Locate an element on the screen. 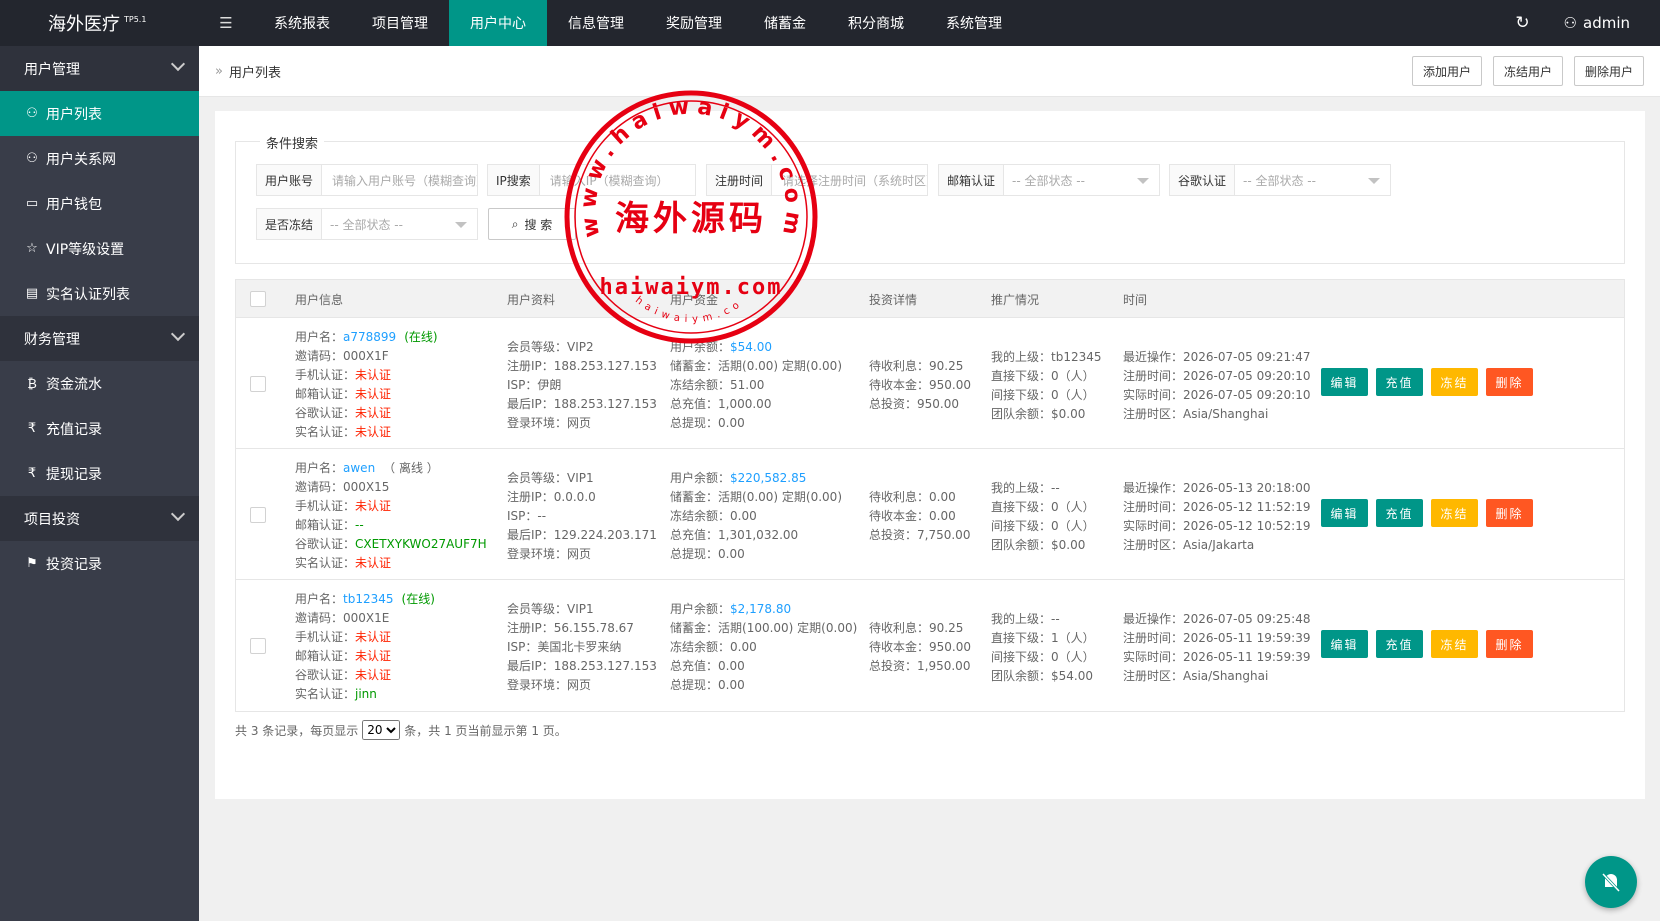 The height and width of the screenshot is (921, 1660). field-value: $220,582.85 is located at coordinates (768, 478).